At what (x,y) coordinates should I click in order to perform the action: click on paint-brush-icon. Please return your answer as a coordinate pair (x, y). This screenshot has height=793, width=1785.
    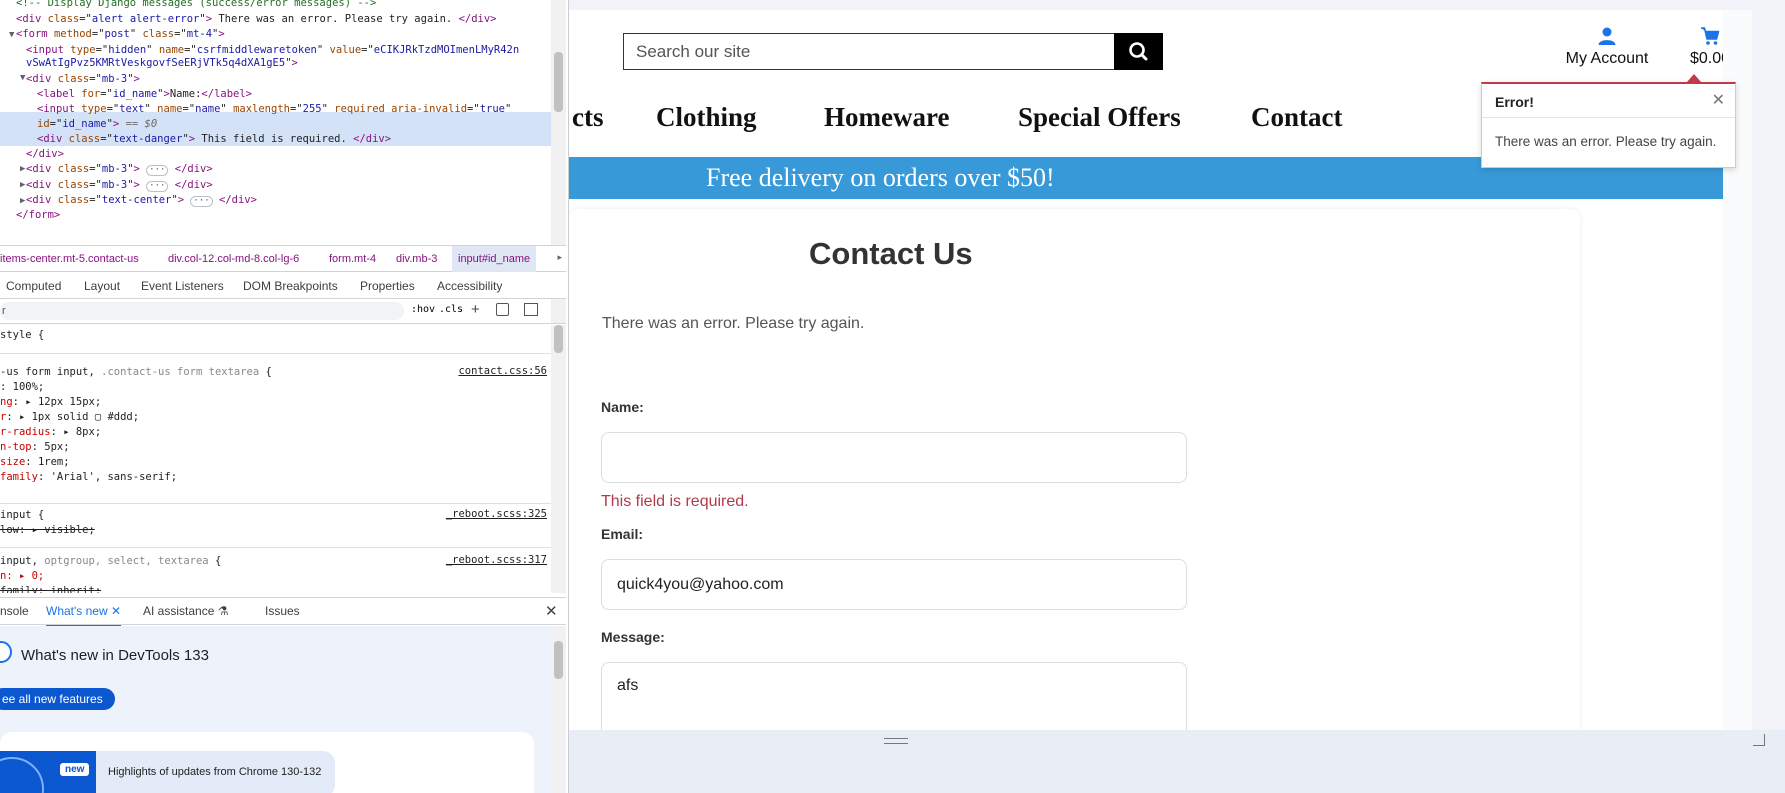
    Looking at the image, I should click on (502, 309).